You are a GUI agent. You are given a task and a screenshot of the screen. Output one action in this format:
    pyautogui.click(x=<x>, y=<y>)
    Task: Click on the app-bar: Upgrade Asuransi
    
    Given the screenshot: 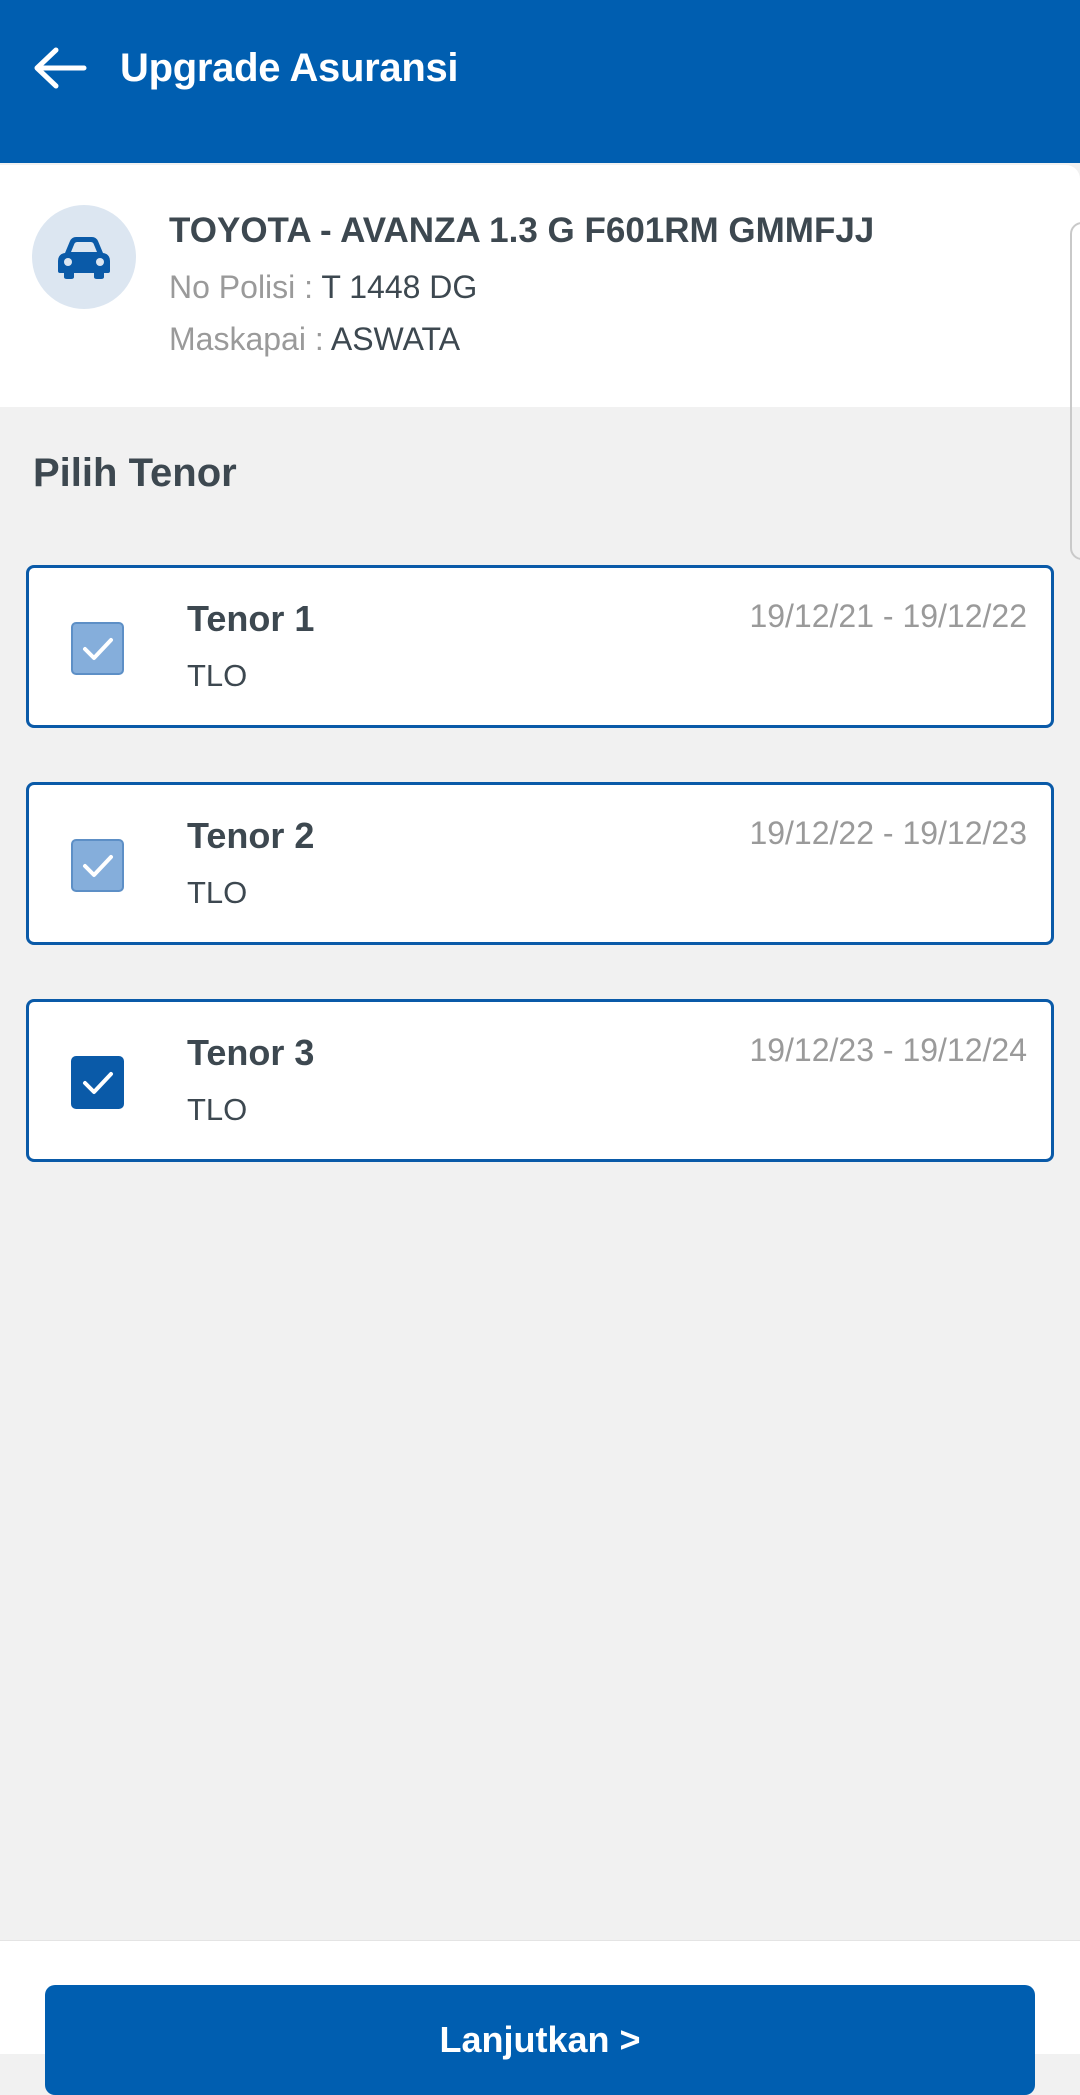 What is the action you would take?
    pyautogui.click(x=540, y=81)
    